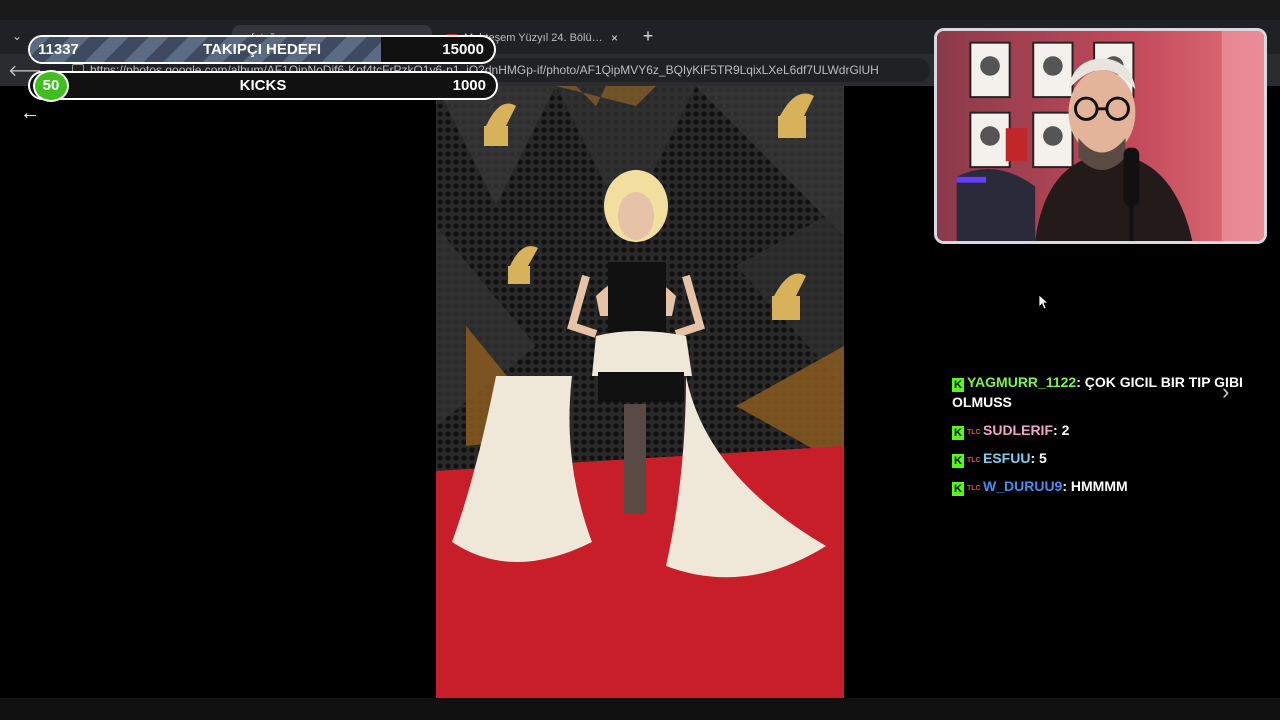 This screenshot has width=1280, height=720. I want to click on follower-goal-target: 15000, so click(463, 49).